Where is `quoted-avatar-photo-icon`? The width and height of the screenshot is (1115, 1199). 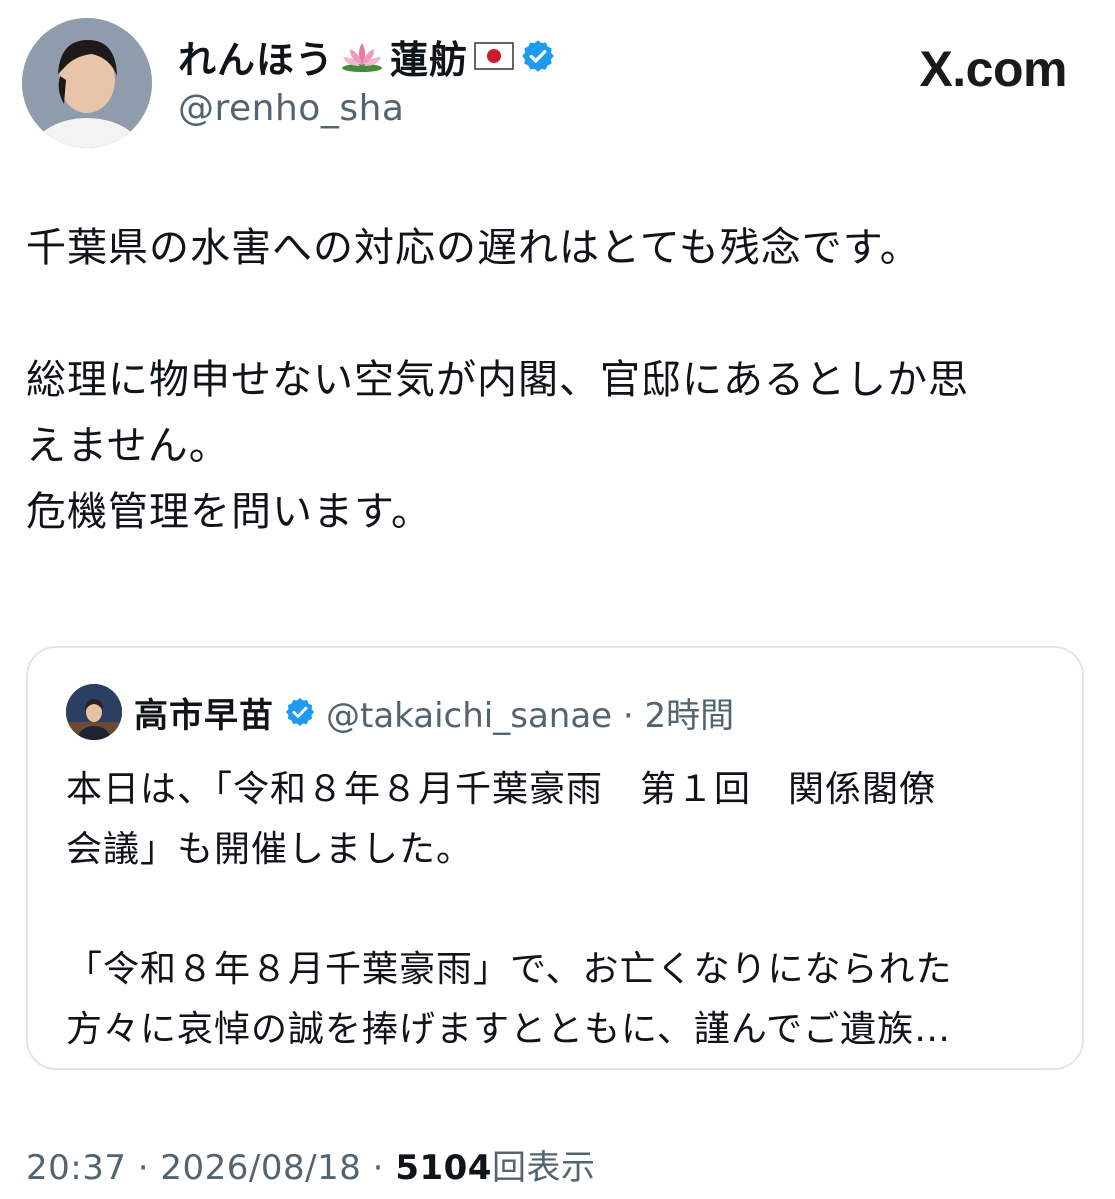
quoted-avatar-photo-icon is located at coordinates (94, 712).